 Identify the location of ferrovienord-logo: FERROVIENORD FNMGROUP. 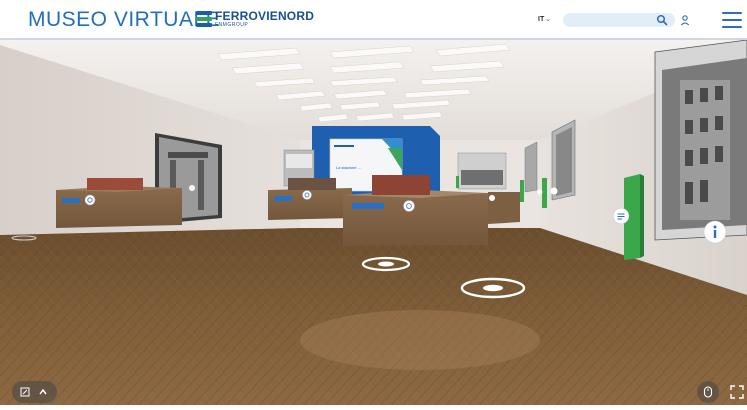
(256, 20).